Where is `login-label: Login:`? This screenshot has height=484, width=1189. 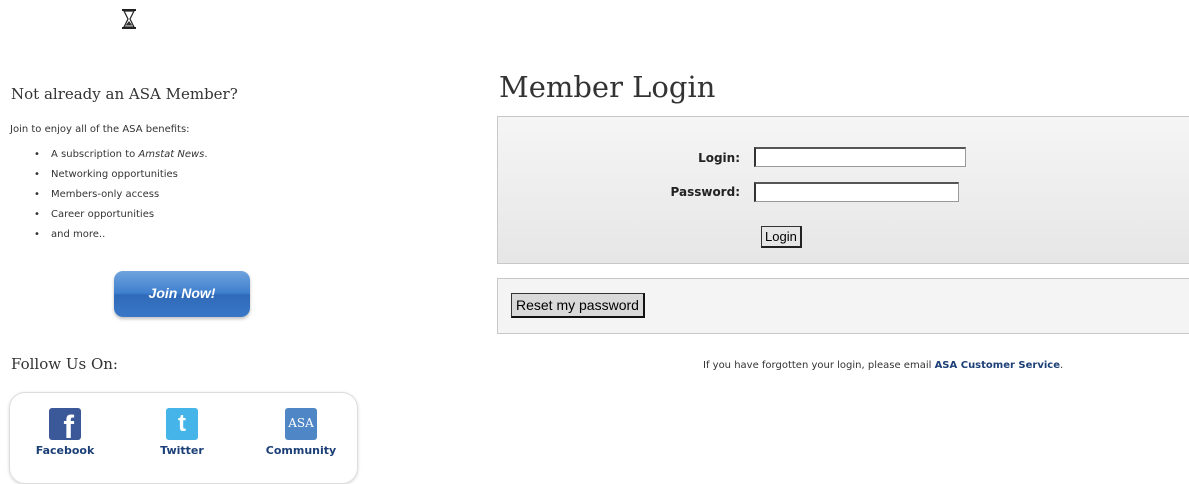 login-label: Login: is located at coordinates (719, 158).